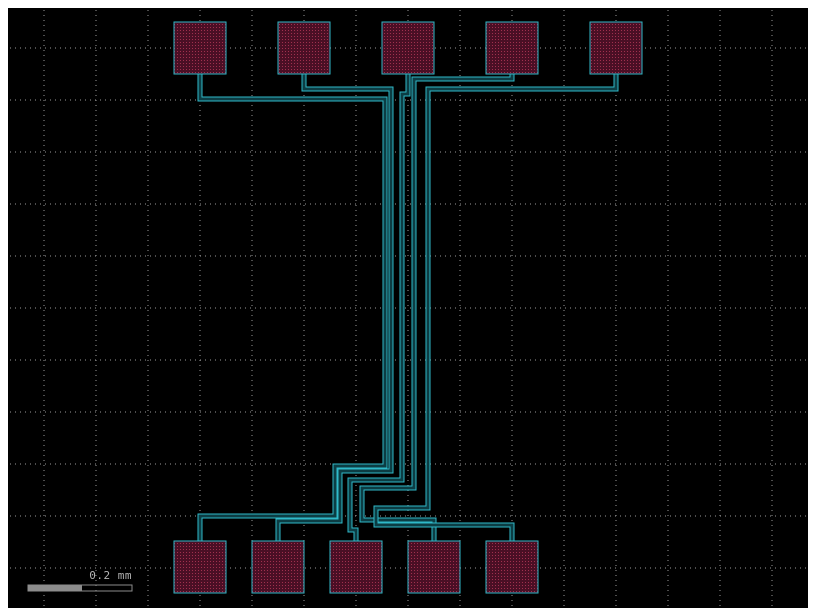  I want to click on scale-bar-label: 0.2 mm, so click(110, 575).